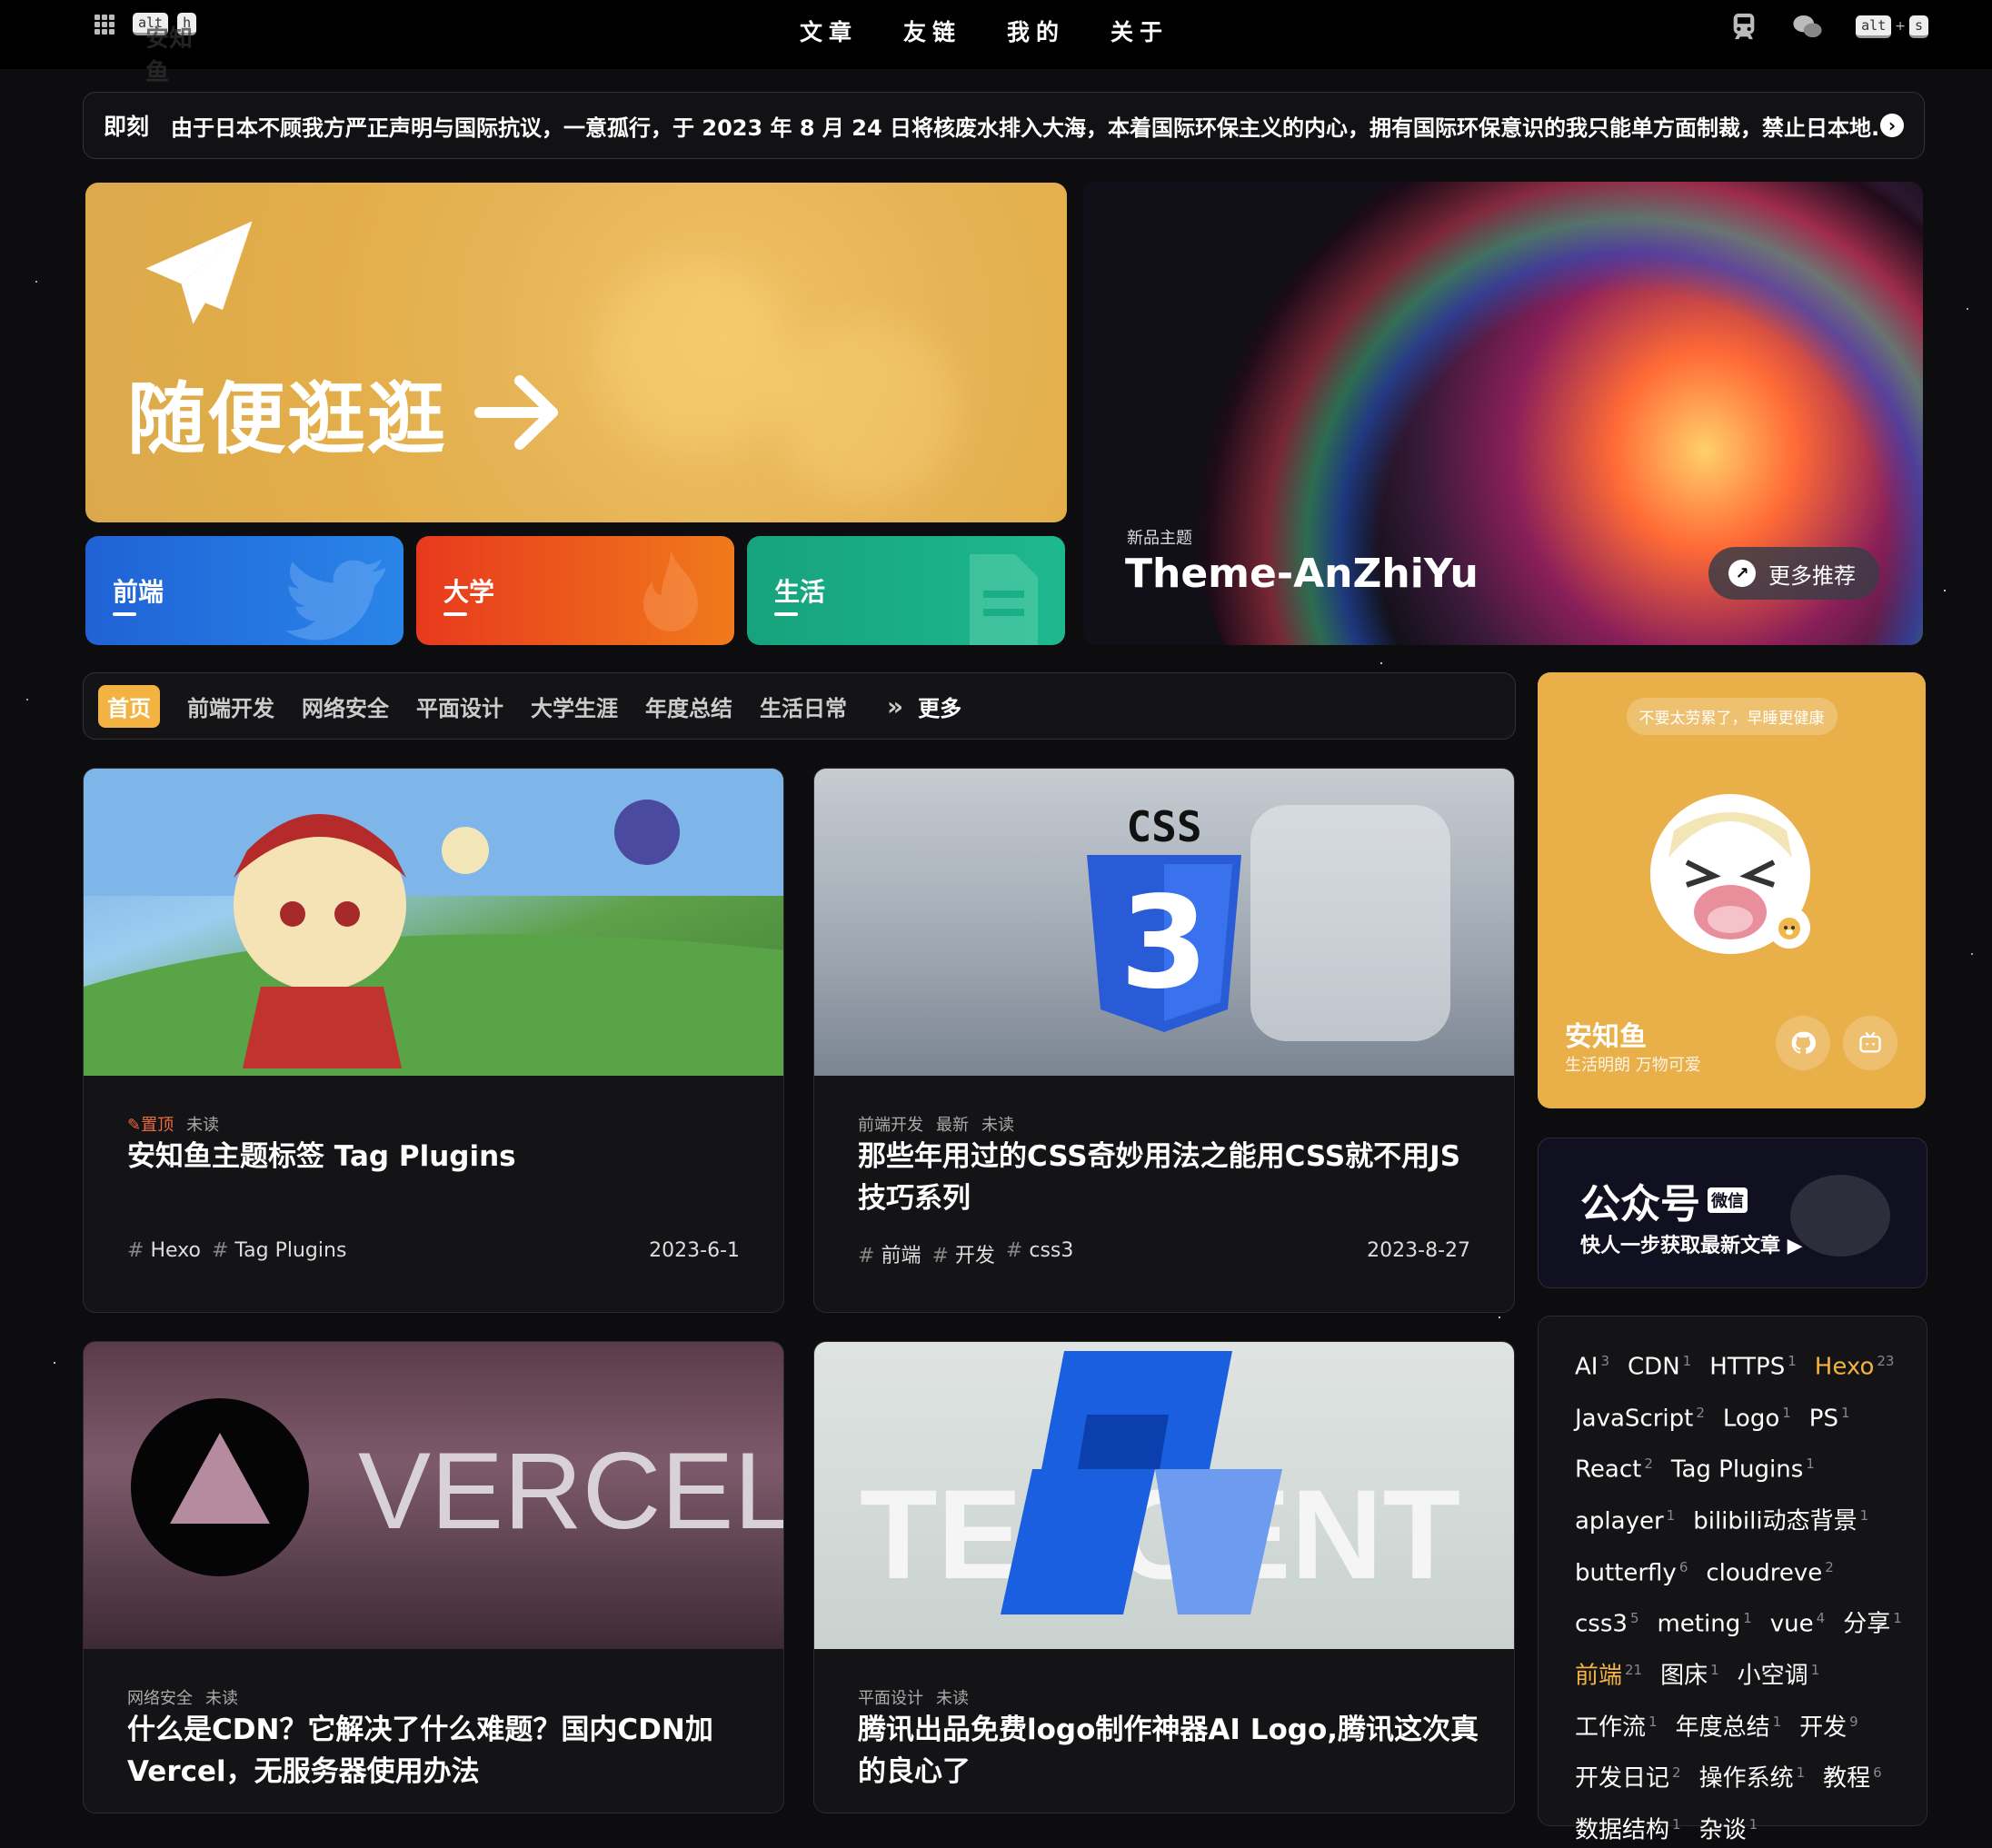 The width and height of the screenshot is (1992, 1848). I want to click on post-title: 腾讯出品免费logo制作神器AI Logo,腾讯这次真的良心了, so click(1171, 1751).